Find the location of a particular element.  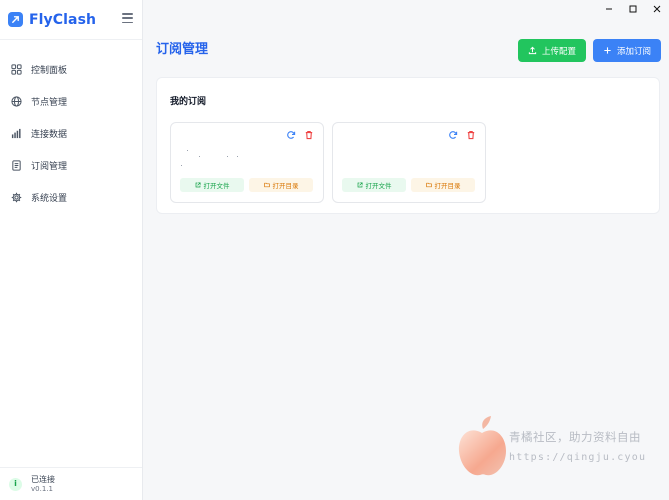

sidebar-item-label: 系统设置 is located at coordinates (49, 198).